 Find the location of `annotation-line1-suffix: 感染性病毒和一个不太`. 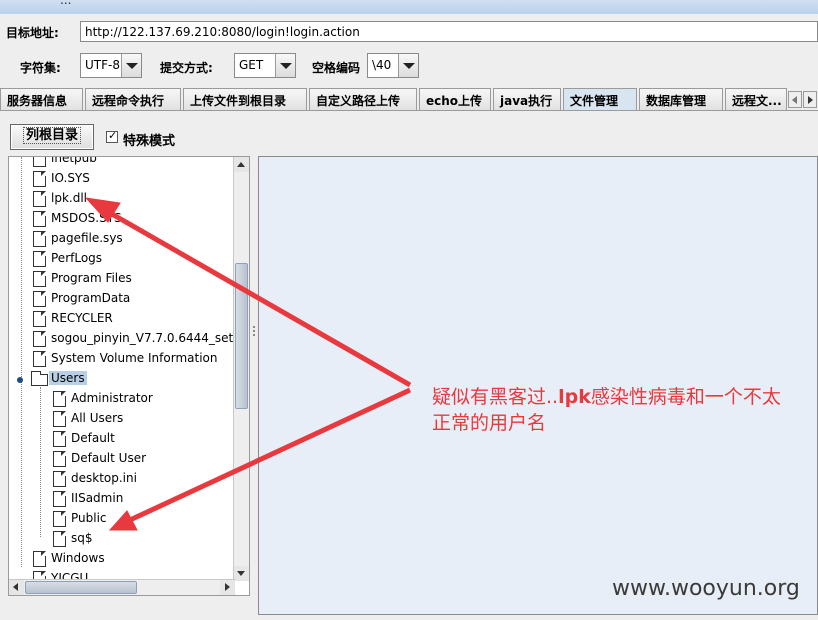

annotation-line1-suffix: 感染性病毒和一个不太 is located at coordinates (685, 397).